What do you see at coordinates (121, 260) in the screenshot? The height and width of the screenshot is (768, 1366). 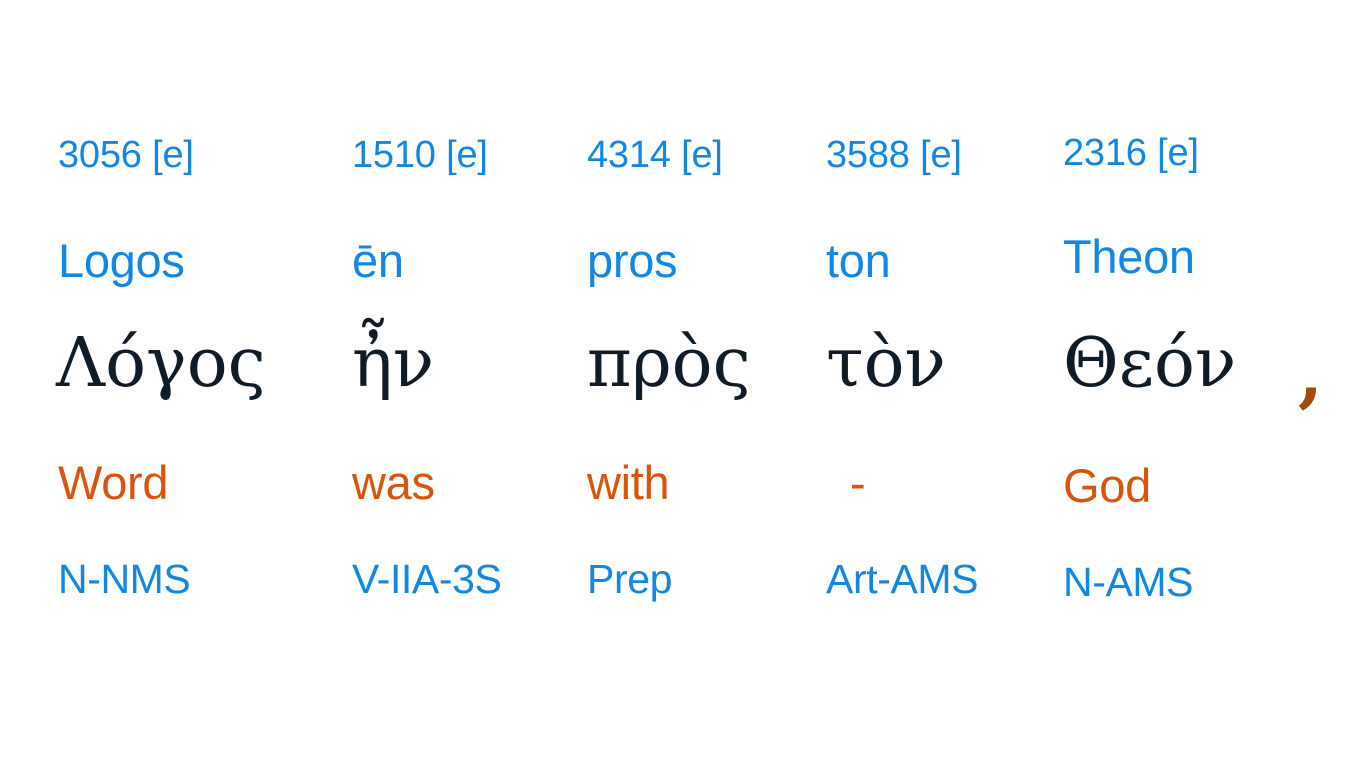 I see `transliteration: Logos` at bounding box center [121, 260].